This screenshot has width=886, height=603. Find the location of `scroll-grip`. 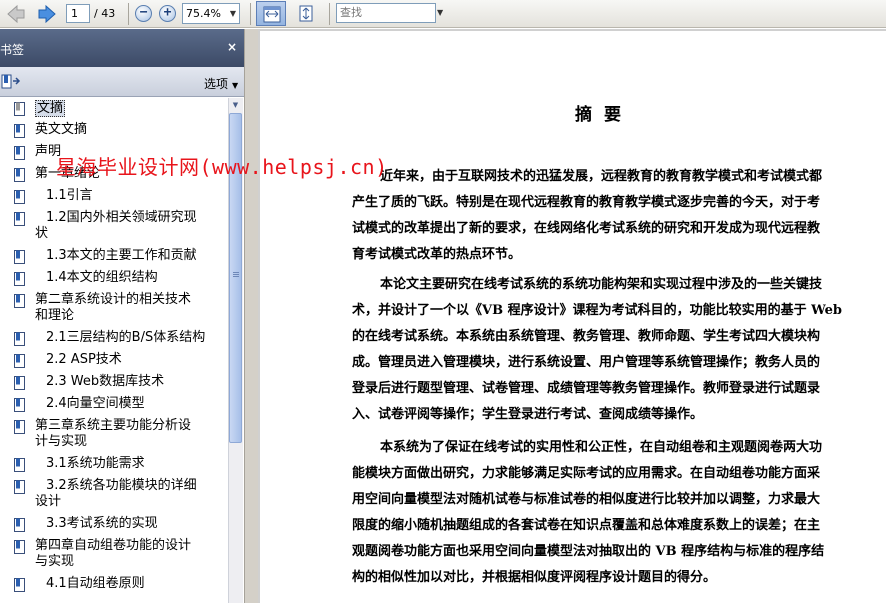

scroll-grip is located at coordinates (236, 272).